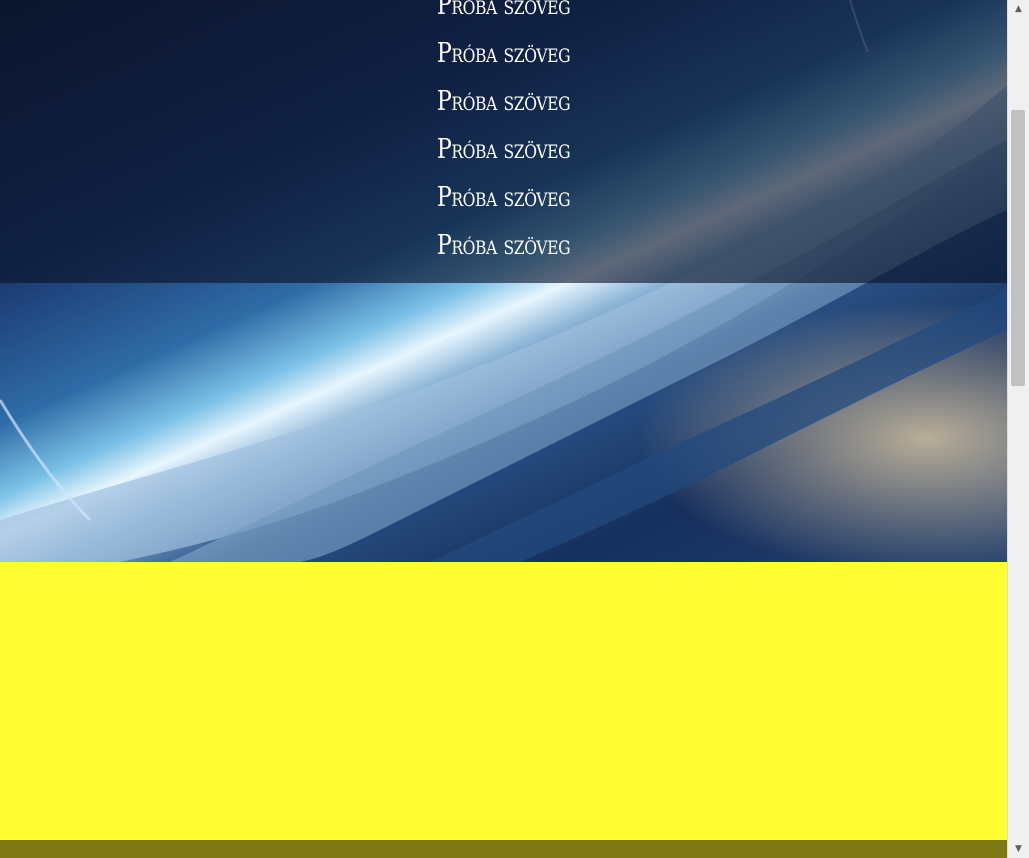 The height and width of the screenshot is (858, 1029). What do you see at coordinates (1018, 248) in the screenshot?
I see `scrollbar-thumb` at bounding box center [1018, 248].